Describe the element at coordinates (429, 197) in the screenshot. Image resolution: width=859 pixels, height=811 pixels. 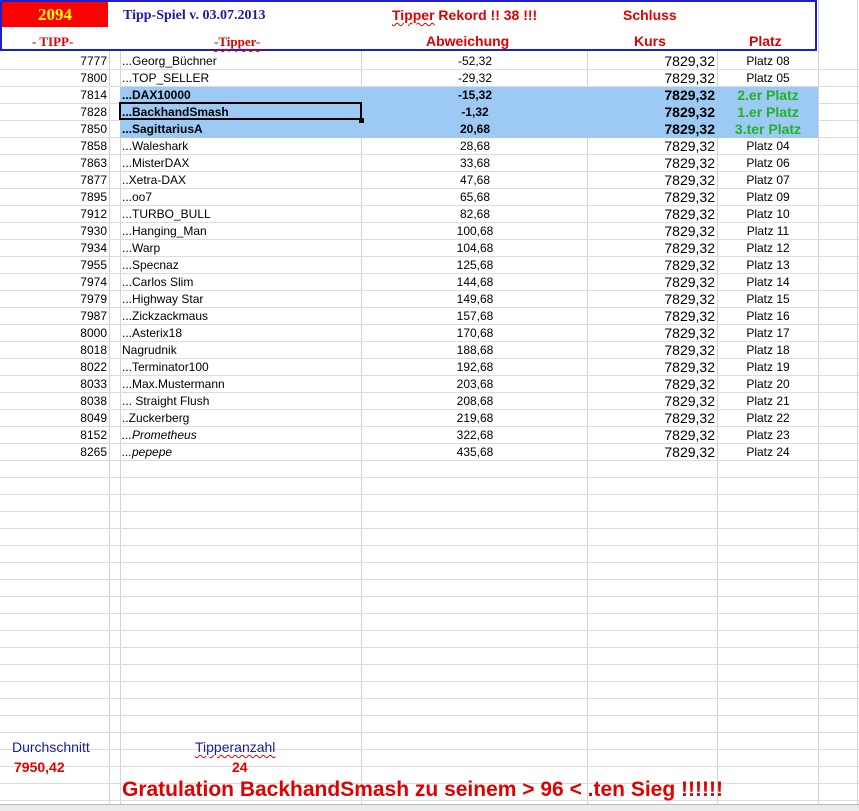
I see `table-row: 7895 ...oo7 65,68 7829,32 Platz 09` at that location.